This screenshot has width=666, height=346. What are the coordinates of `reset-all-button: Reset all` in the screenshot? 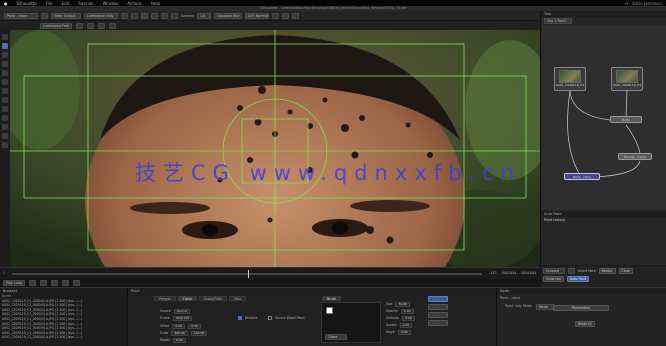 It's located at (585, 324).